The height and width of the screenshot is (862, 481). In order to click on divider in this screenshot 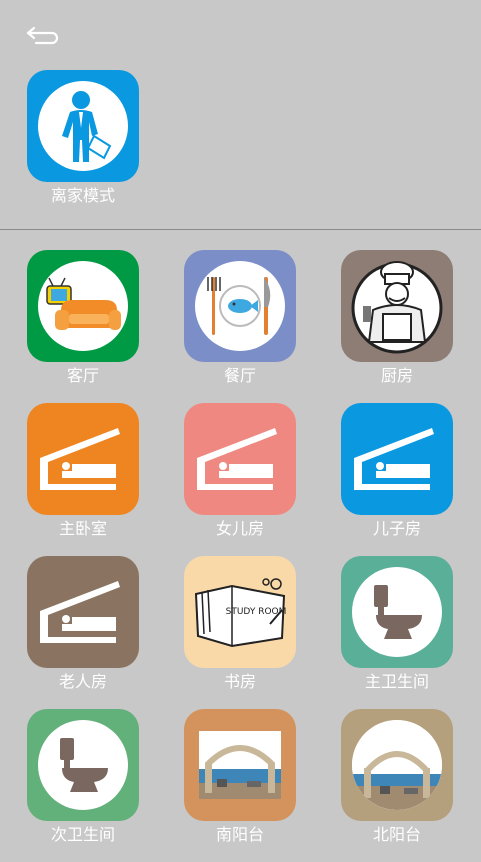, I will do `click(240, 229)`.